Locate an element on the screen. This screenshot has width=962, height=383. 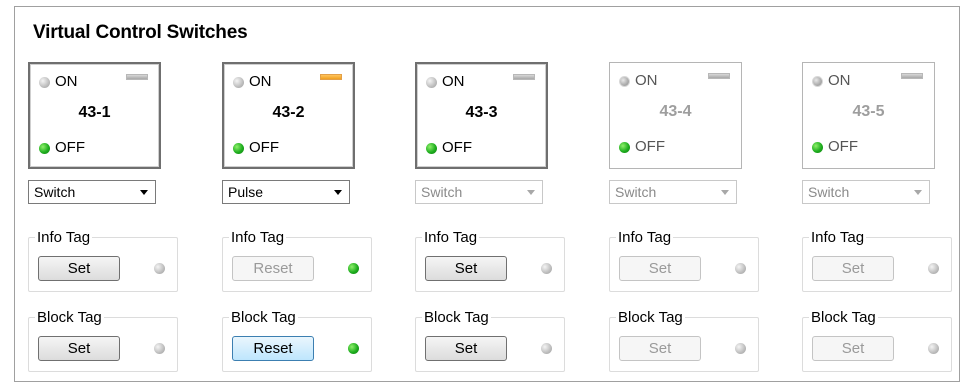
switch-name: 43-4 is located at coordinates (675, 111).